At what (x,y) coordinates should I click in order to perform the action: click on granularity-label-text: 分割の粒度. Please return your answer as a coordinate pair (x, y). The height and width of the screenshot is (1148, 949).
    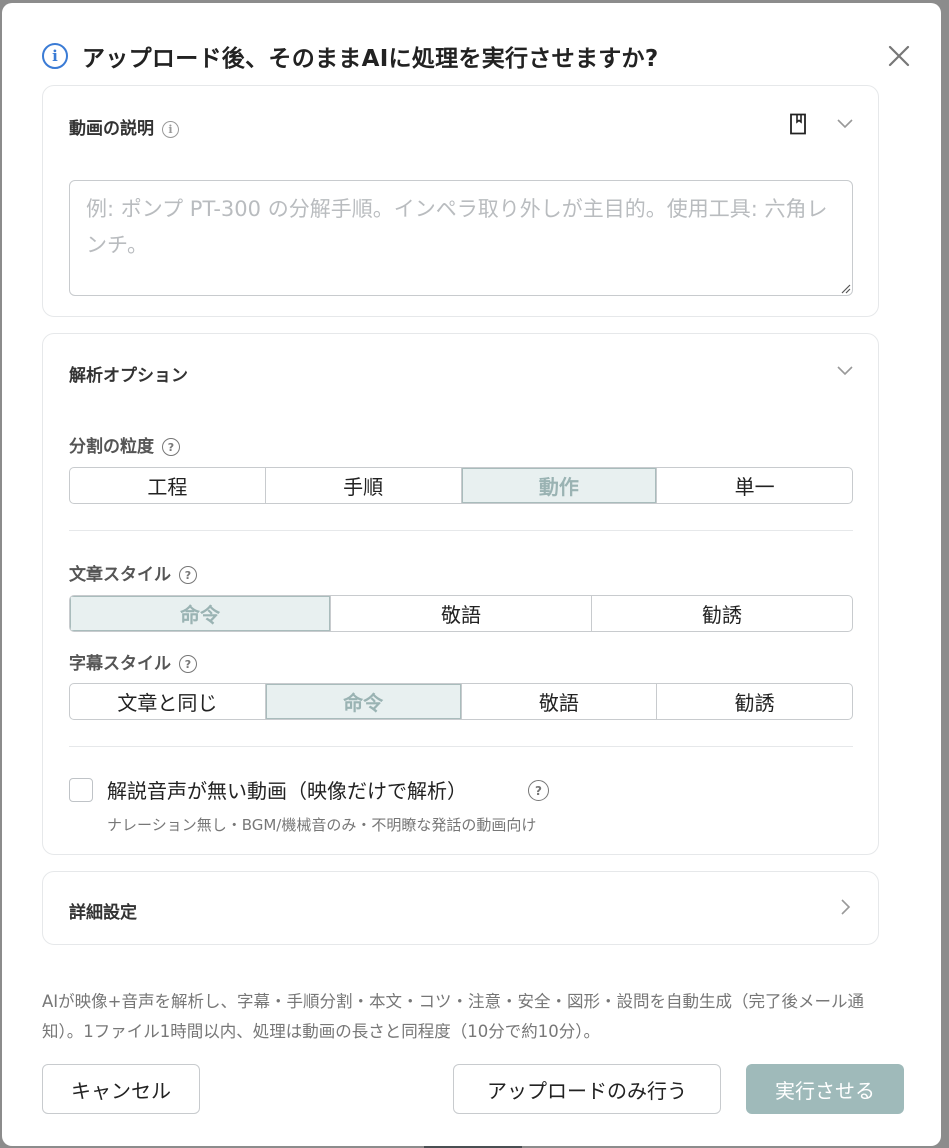
    Looking at the image, I should click on (111, 447).